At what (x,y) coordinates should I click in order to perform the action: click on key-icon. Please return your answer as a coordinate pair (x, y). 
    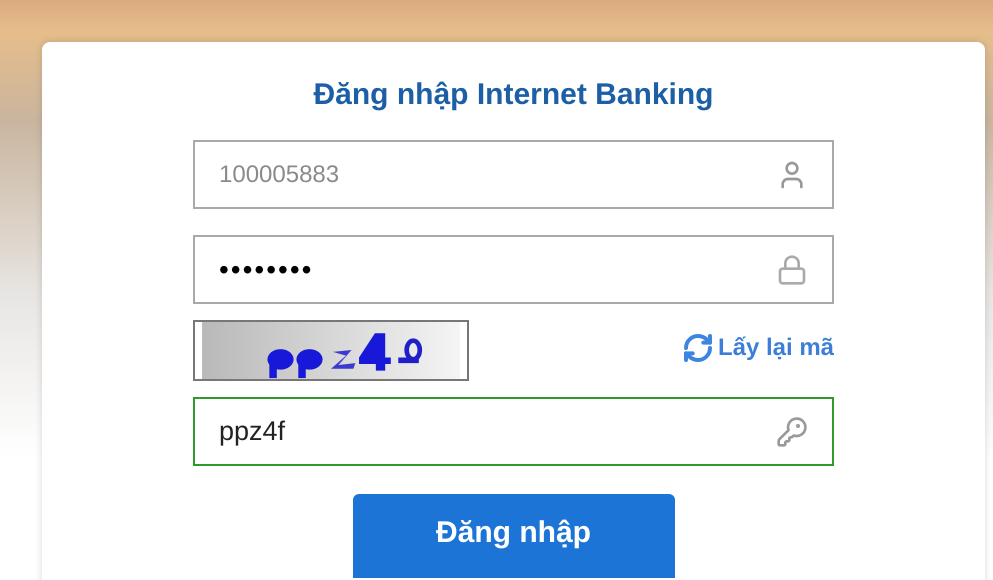
    Looking at the image, I should click on (792, 432).